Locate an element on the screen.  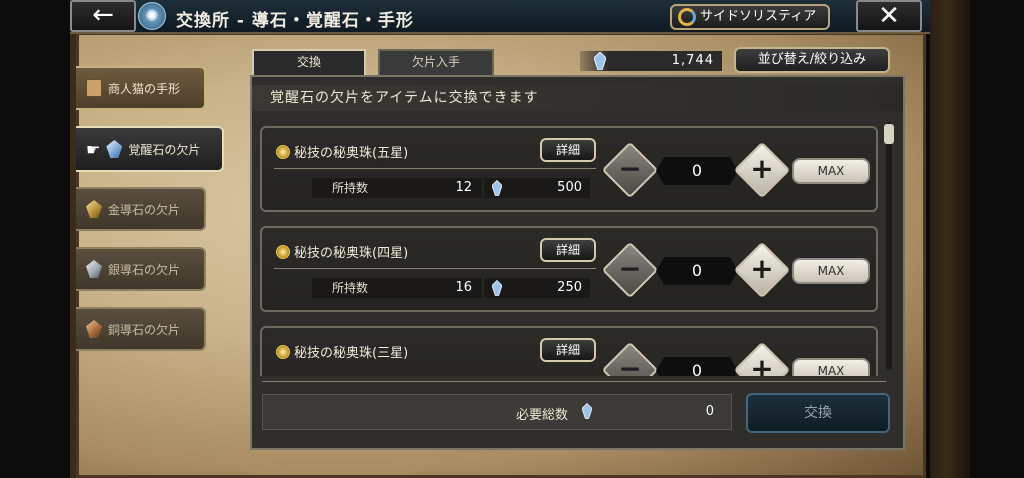
side-tab-awakening-stone-shard: ☛ 覚醒石の欠片 is located at coordinates (150, 149).